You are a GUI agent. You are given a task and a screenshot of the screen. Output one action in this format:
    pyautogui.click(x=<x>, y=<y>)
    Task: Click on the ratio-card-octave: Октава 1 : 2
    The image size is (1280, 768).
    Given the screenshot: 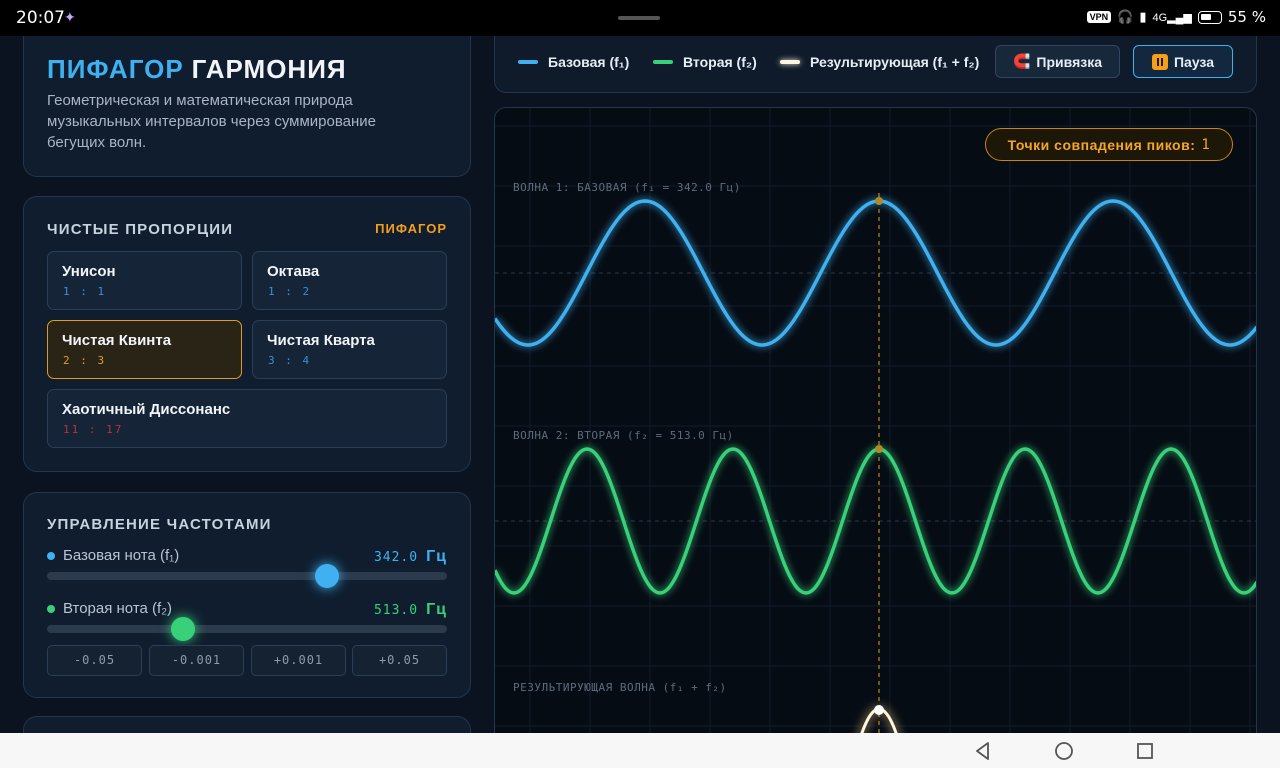 What is the action you would take?
    pyautogui.click(x=349, y=280)
    